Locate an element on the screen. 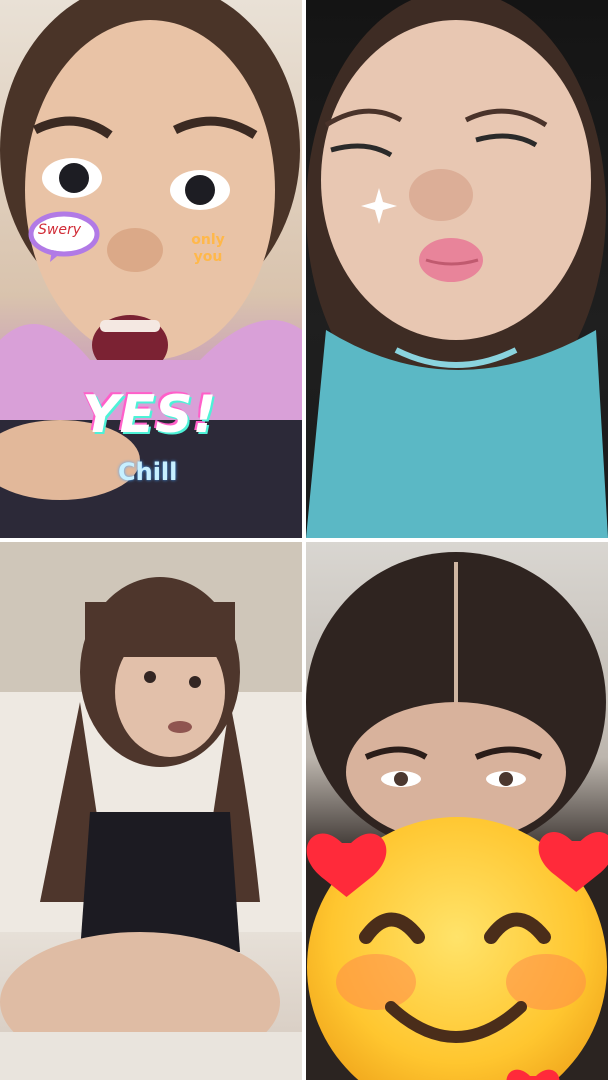 This screenshot has height=1080, width=608. sparkle-icon is located at coordinates (379, 206).